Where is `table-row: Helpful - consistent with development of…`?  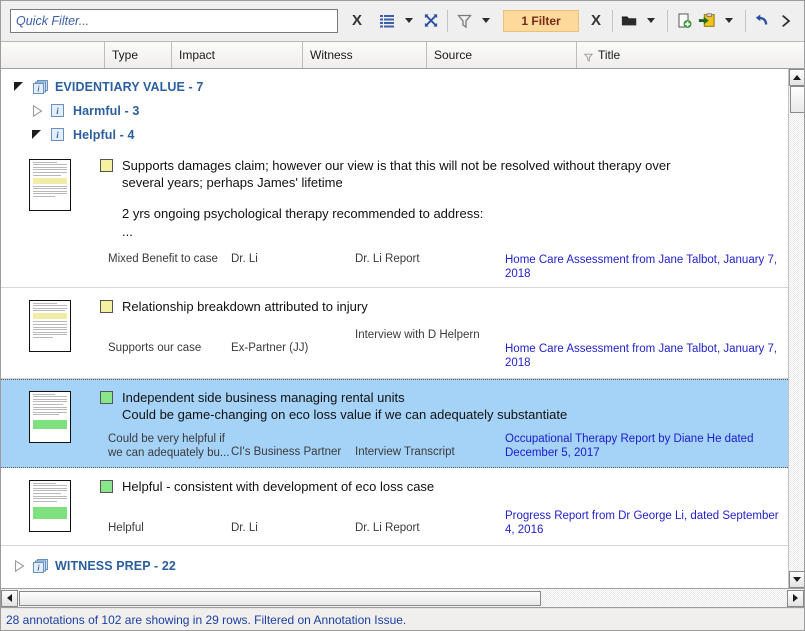 table-row: Helpful - consistent with development of… is located at coordinates (394, 507).